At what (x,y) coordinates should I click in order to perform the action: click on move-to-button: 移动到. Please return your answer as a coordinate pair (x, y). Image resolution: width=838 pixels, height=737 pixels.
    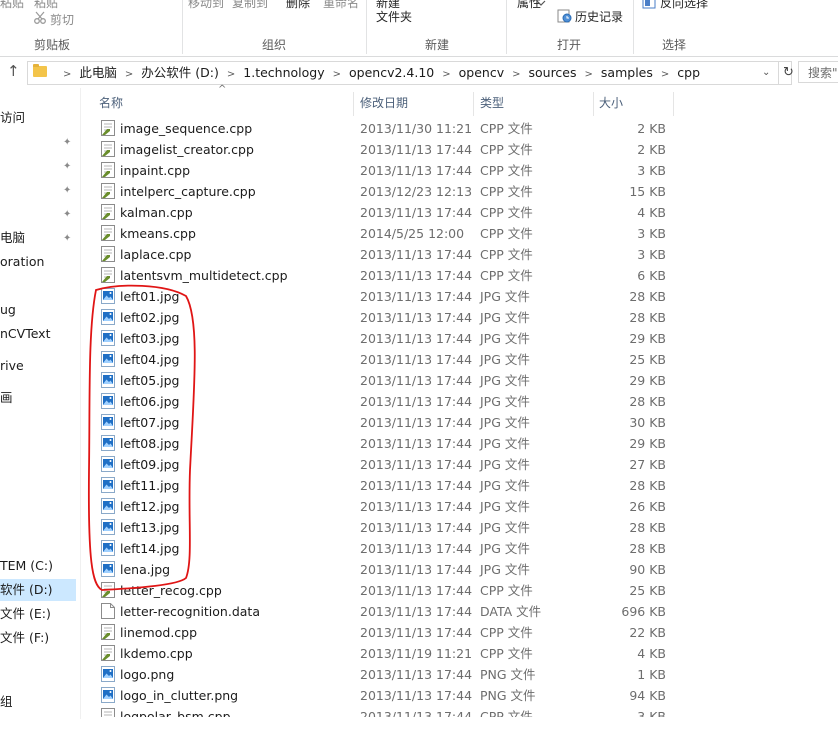
    Looking at the image, I should click on (206, 5).